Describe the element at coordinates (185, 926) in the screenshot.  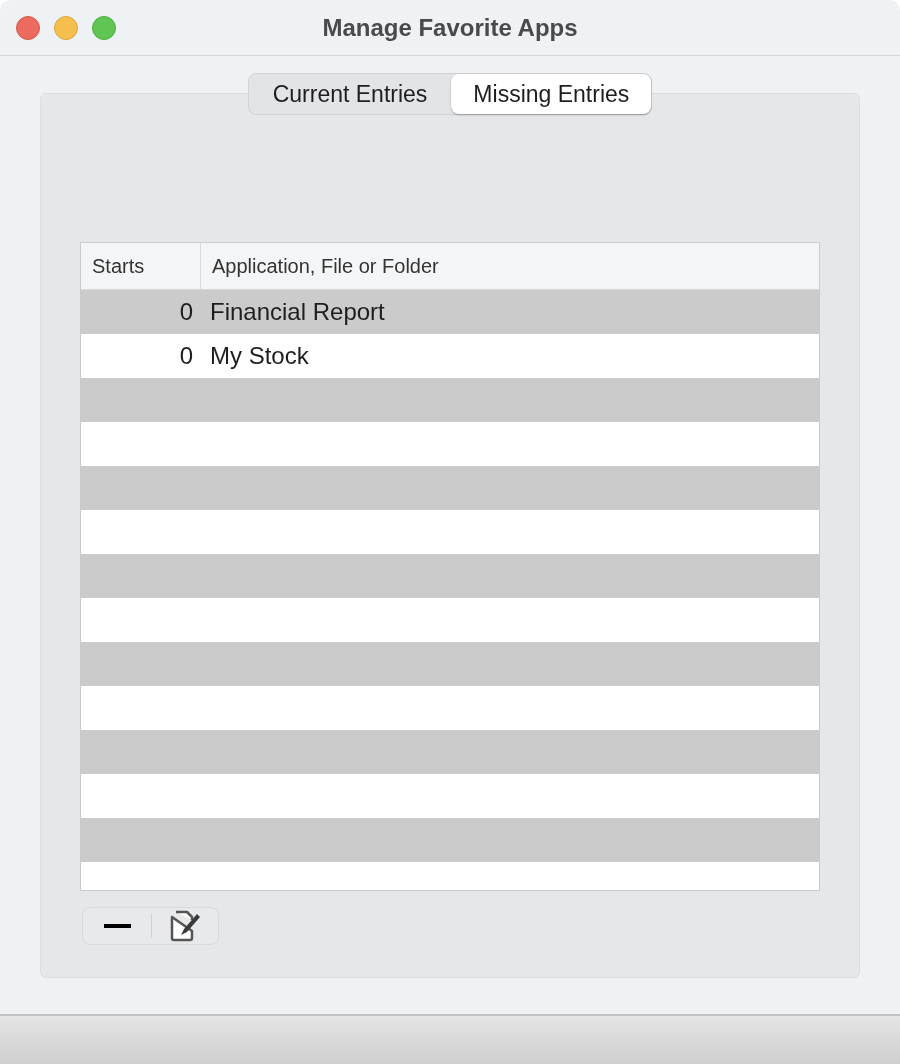
I see `edit-document-icon` at that location.